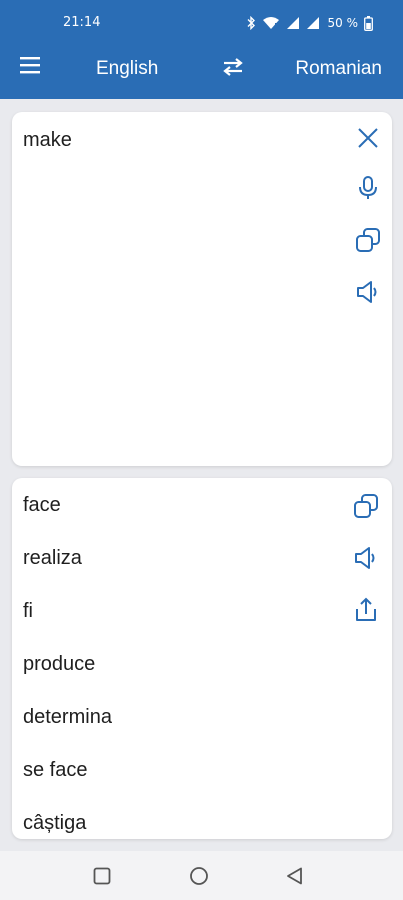  I want to click on recents-square-icon, so click(102, 876).